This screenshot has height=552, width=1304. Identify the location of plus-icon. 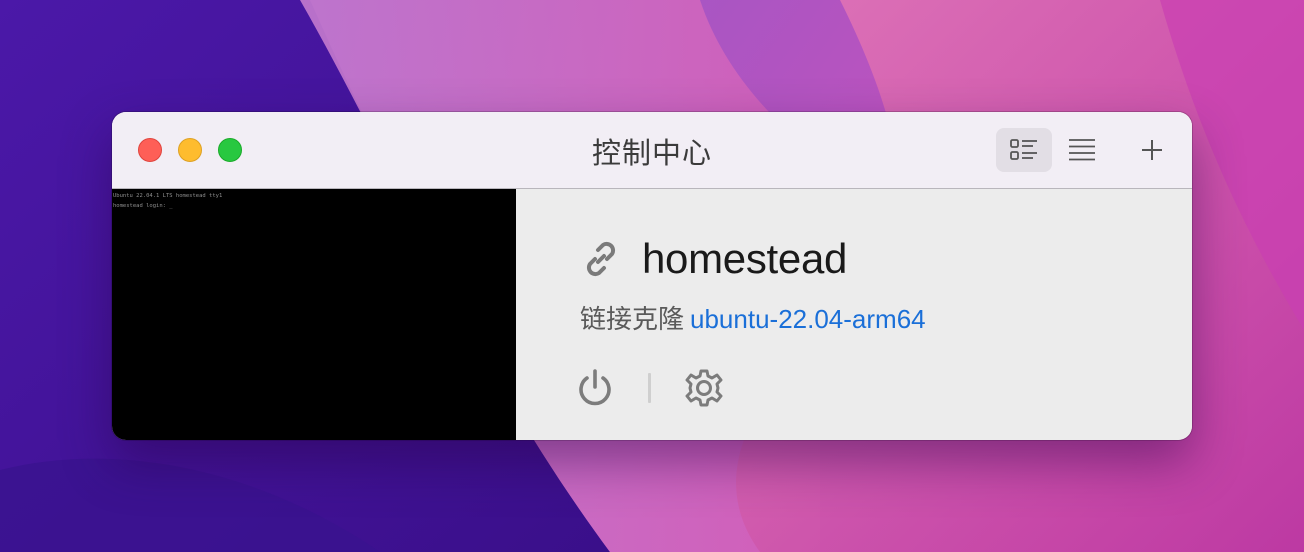
(1152, 150).